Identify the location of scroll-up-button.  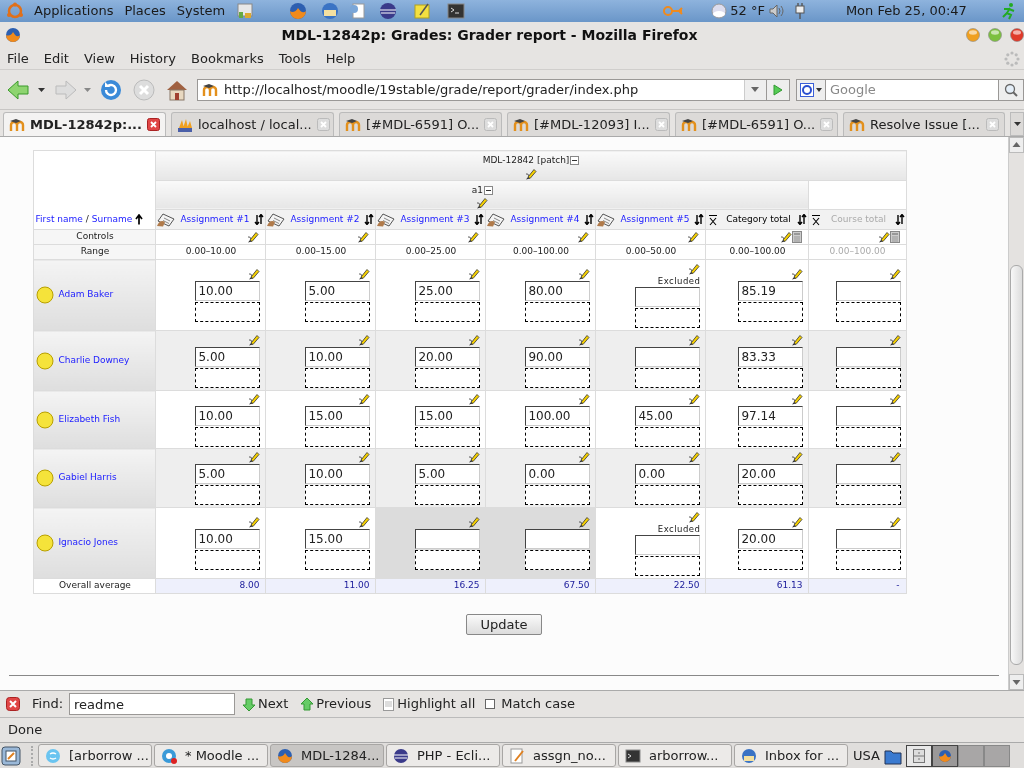
(1016, 145).